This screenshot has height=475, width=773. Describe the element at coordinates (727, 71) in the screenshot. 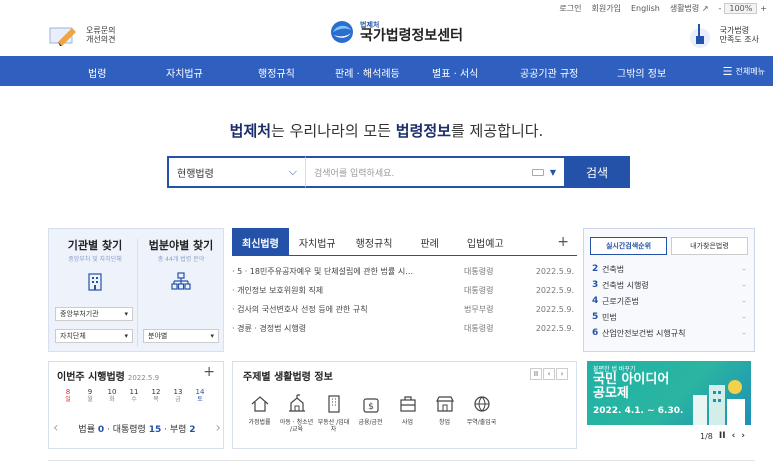

I see `hamburger-icon: ☰` at that location.